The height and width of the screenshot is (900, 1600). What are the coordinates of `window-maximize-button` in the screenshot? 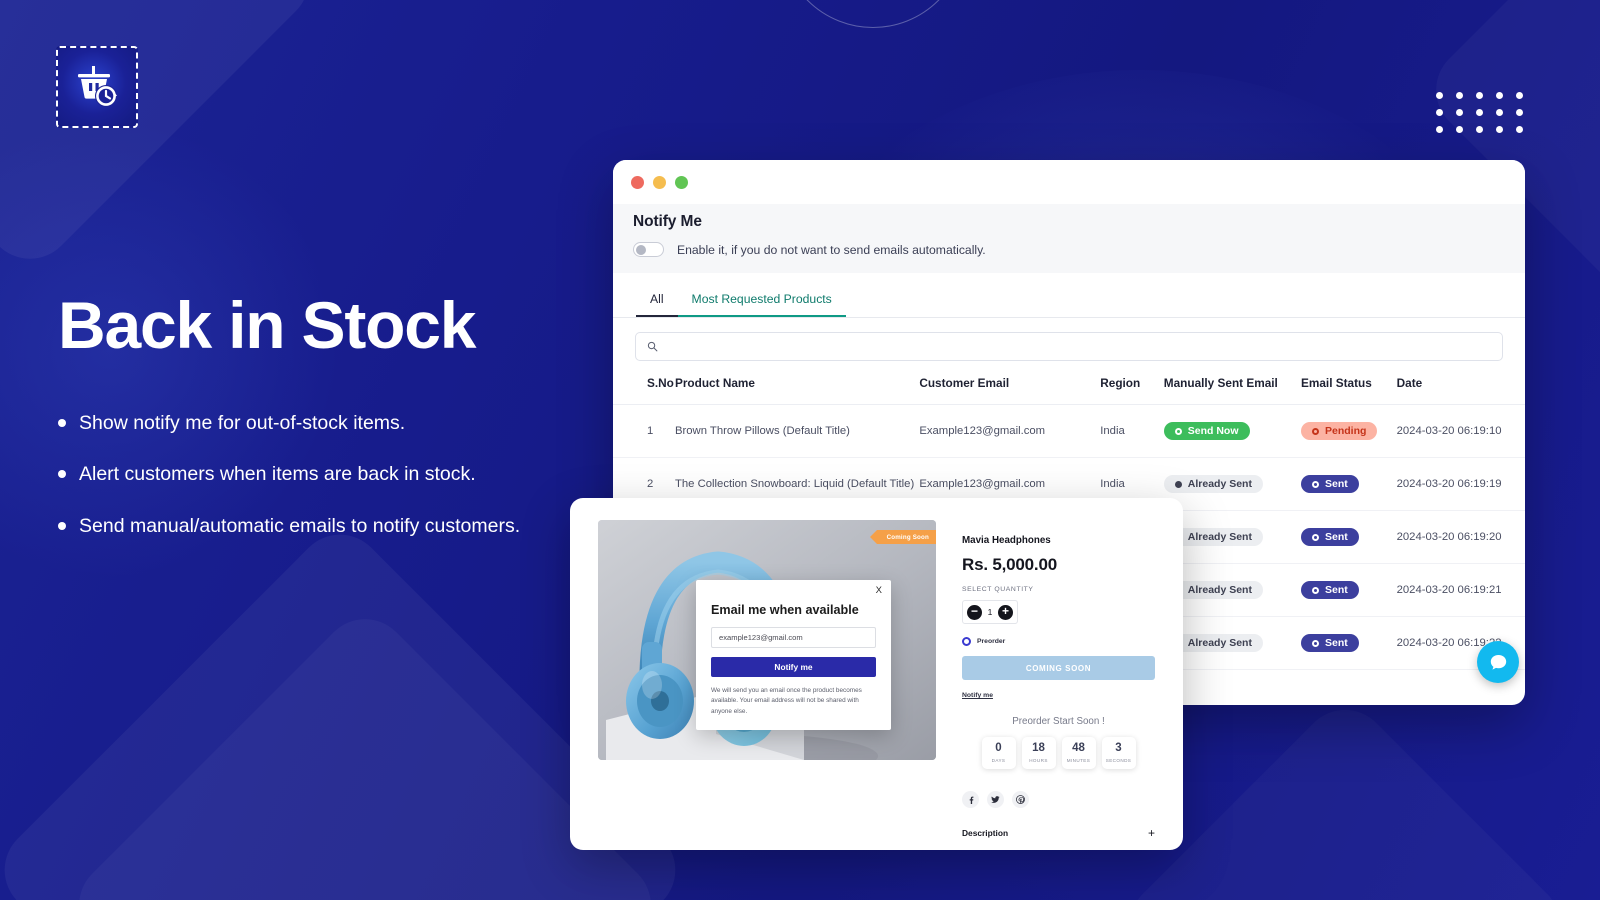 It's located at (681, 182).